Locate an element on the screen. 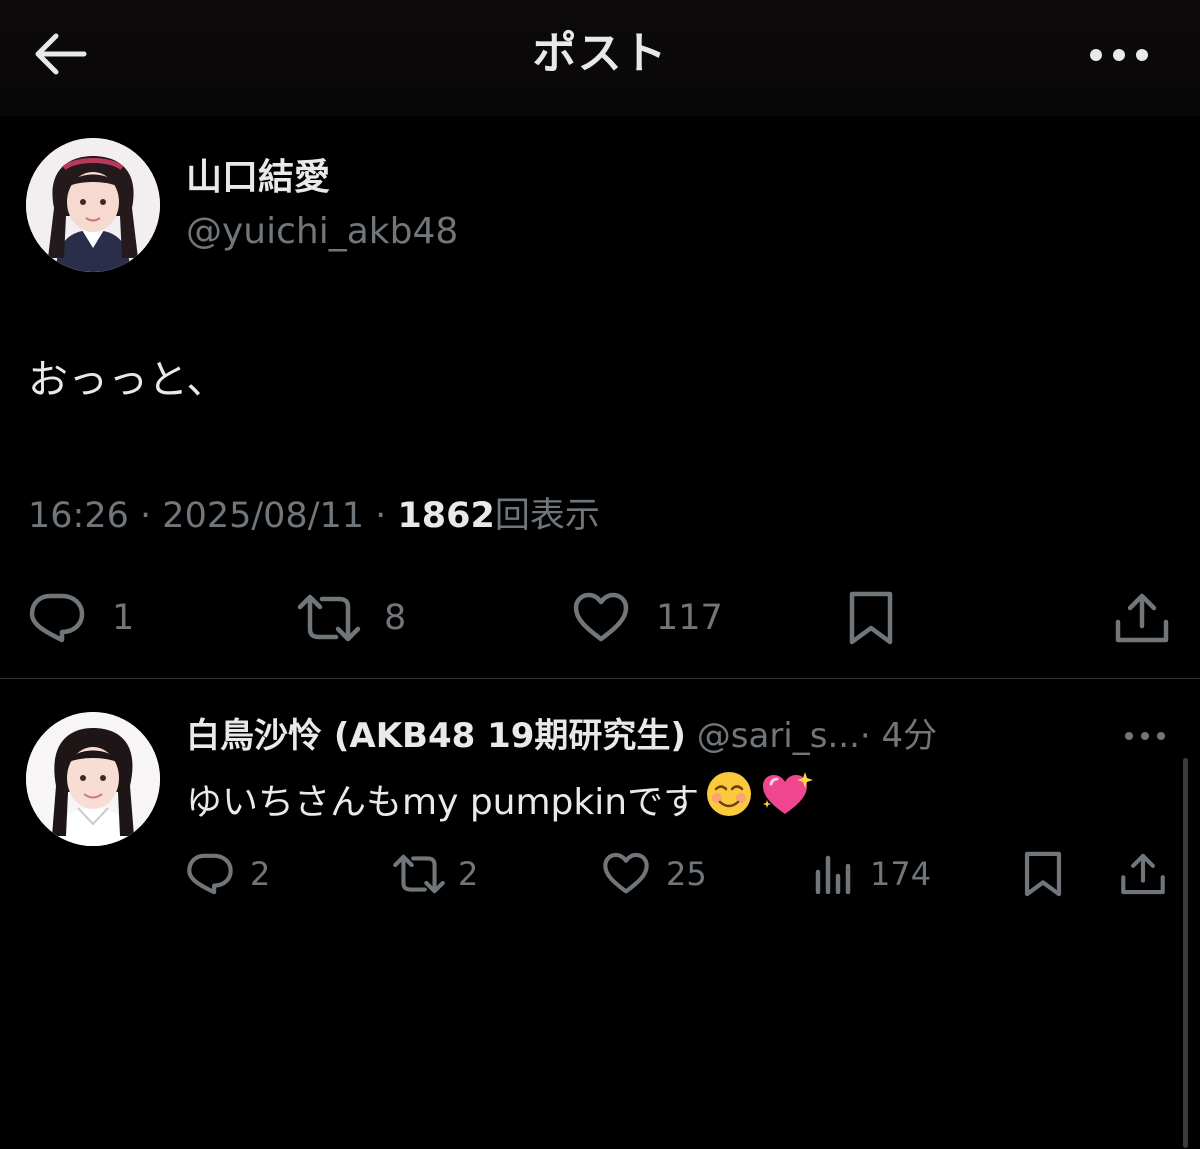  repost-count: 8 is located at coordinates (395, 618).